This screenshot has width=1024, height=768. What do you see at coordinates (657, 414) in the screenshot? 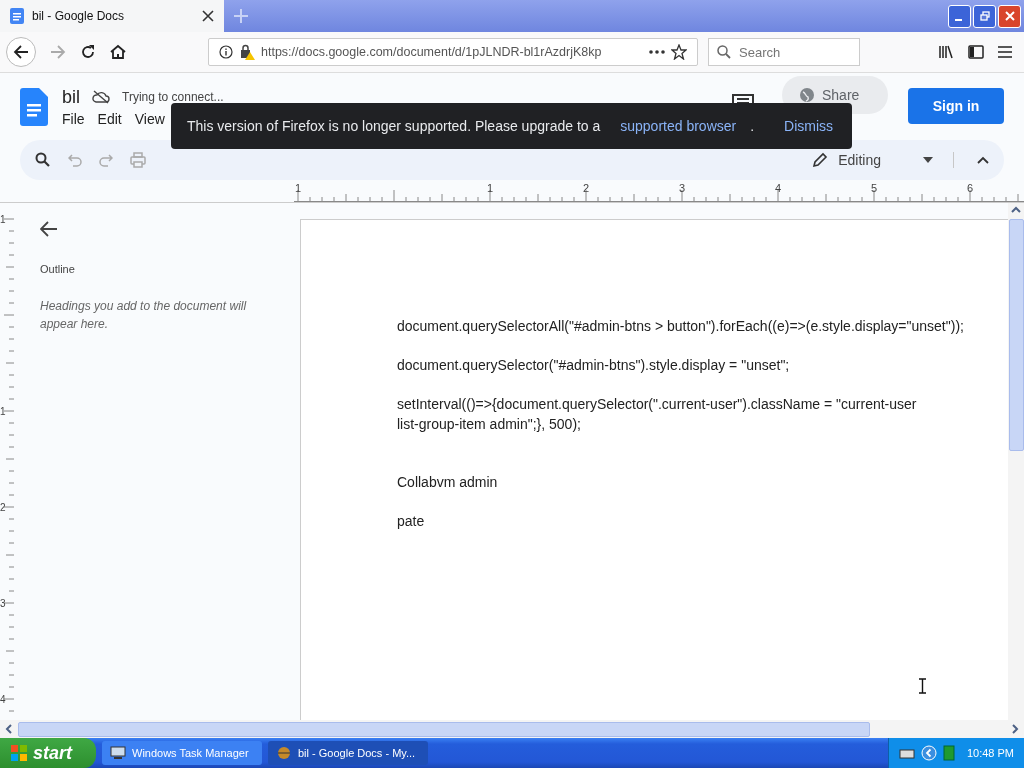
I see `document-paragraph: setInterval(()=>{document.querySelector(".current-user").className = "current-user list-group-item admin";}, 500);` at bounding box center [657, 414].